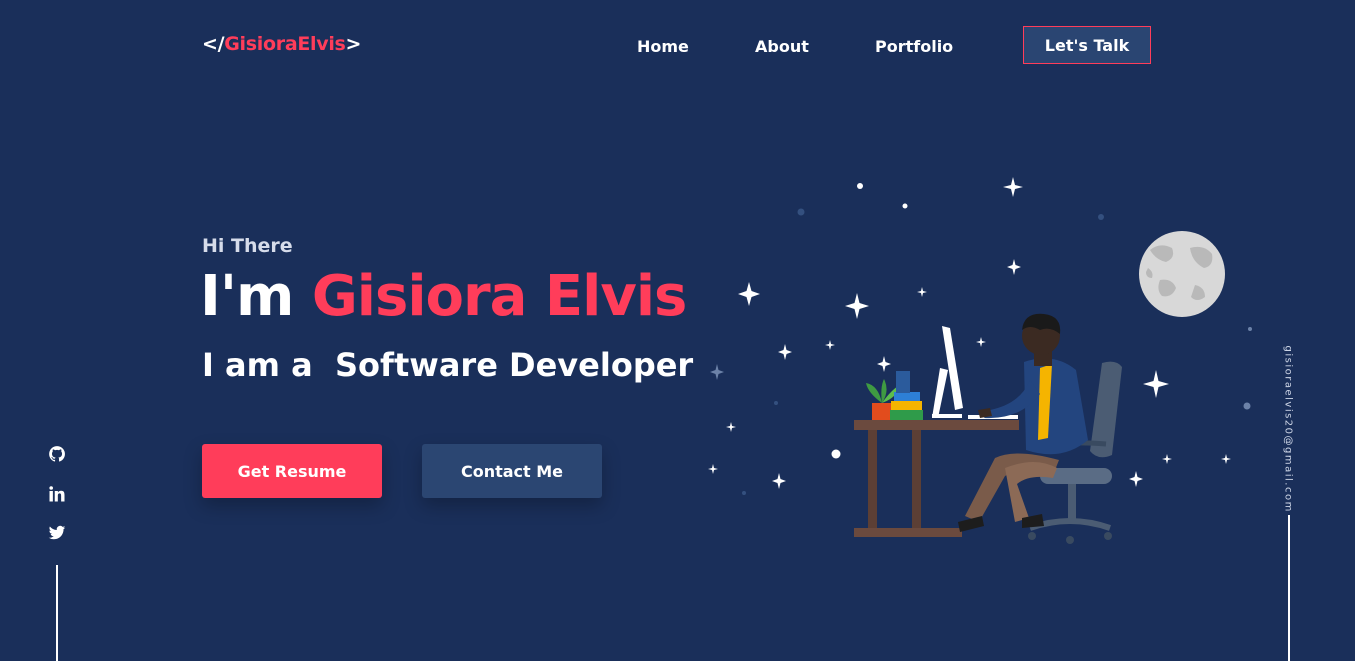 This screenshot has height=661, width=1355. What do you see at coordinates (914, 46) in the screenshot?
I see `nav-portfolio: Portfolio` at bounding box center [914, 46].